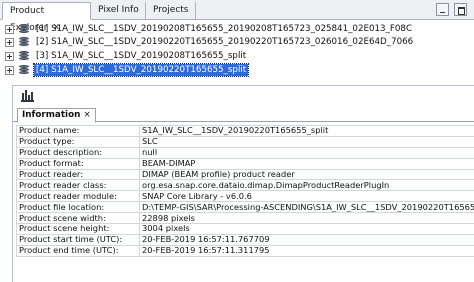 The width and height of the screenshot is (474, 282). What do you see at coordinates (306, 163) in the screenshot?
I see `info-value: BEAM-DIMAP` at bounding box center [306, 163].